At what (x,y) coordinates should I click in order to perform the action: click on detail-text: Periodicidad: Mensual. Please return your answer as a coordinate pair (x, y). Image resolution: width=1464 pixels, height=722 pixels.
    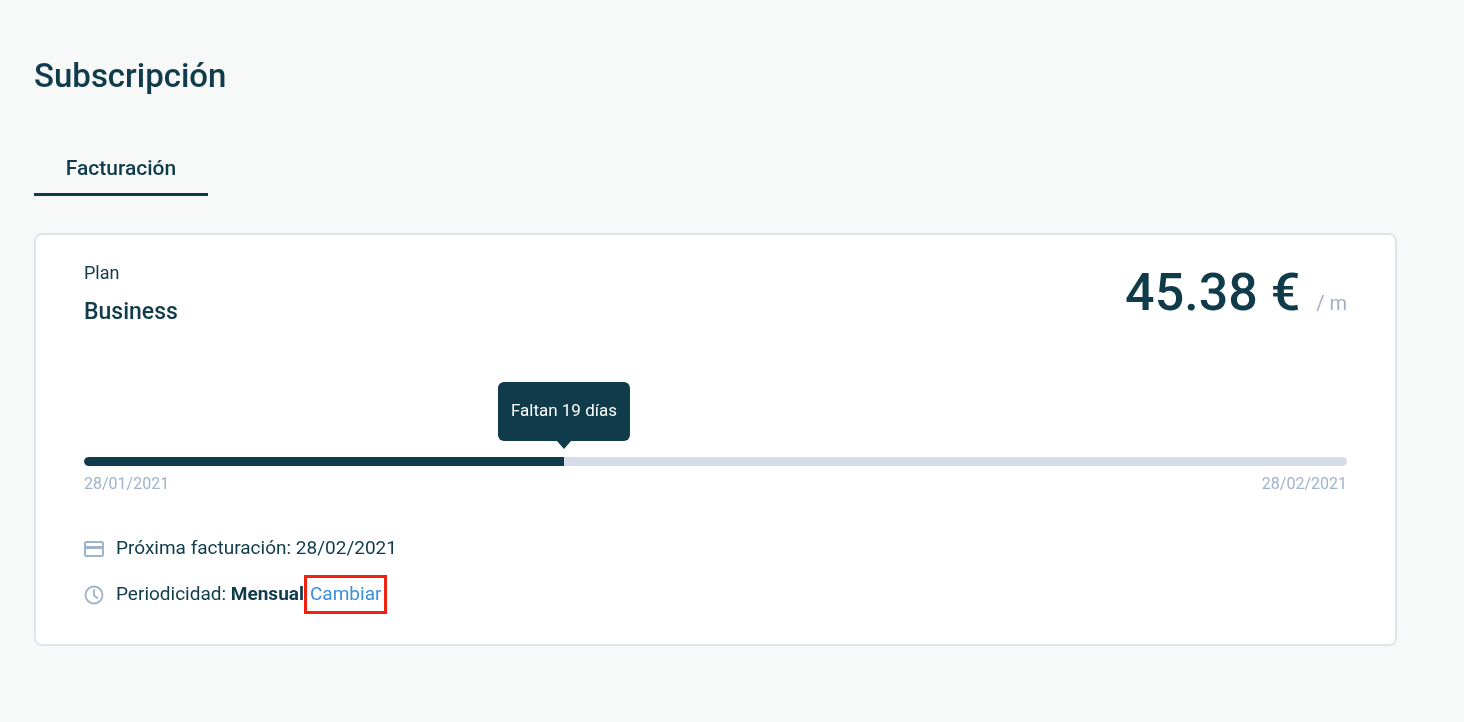
    Looking at the image, I should click on (210, 594).